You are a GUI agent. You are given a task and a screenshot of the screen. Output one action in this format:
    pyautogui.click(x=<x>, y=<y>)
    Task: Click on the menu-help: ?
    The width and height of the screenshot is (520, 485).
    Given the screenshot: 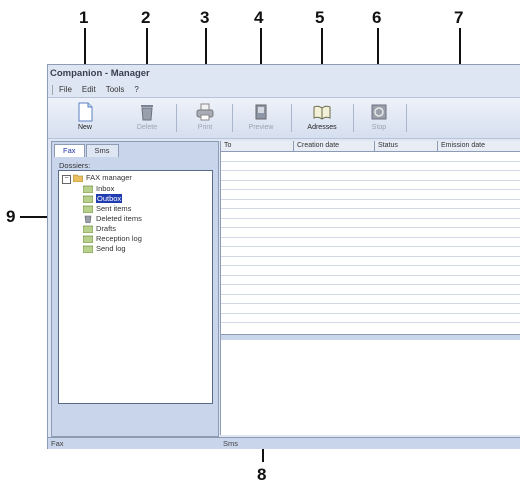 What is the action you would take?
    pyautogui.click(x=137, y=90)
    